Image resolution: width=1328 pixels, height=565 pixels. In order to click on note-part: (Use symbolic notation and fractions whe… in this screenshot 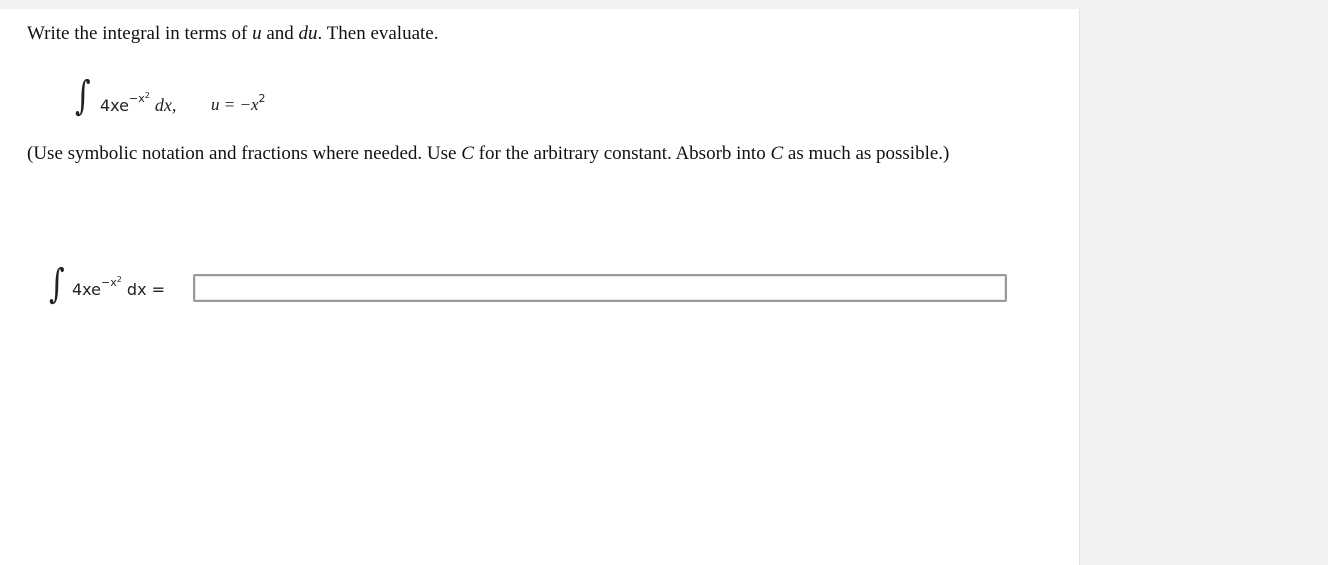, I will do `click(244, 153)`.